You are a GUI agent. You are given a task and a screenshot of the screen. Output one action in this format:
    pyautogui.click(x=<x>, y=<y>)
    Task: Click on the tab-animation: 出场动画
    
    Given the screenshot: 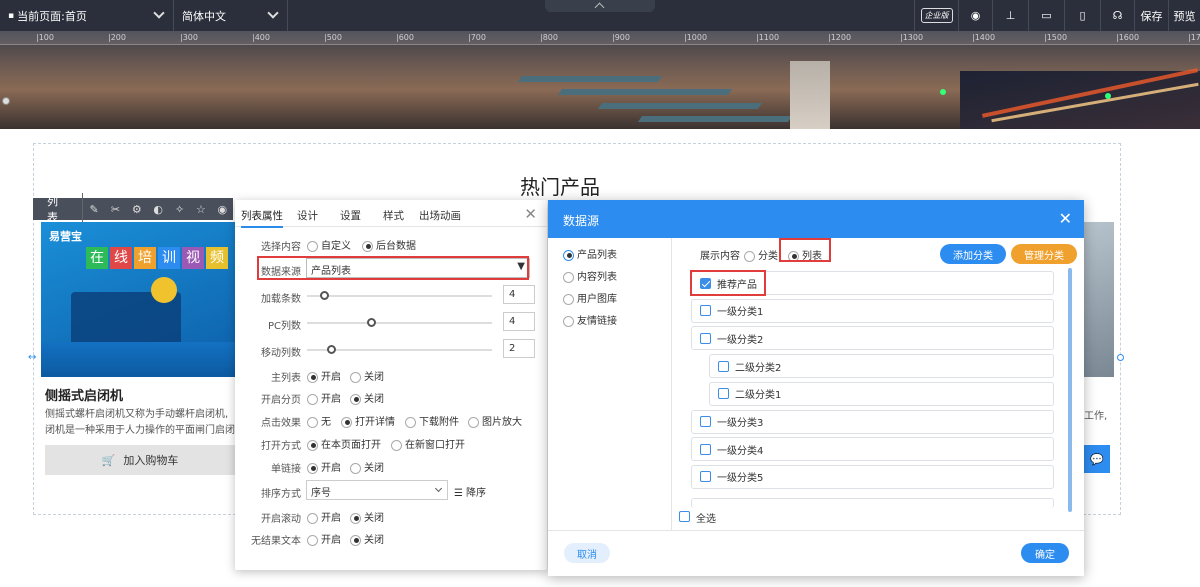 What is the action you would take?
    pyautogui.click(x=440, y=215)
    